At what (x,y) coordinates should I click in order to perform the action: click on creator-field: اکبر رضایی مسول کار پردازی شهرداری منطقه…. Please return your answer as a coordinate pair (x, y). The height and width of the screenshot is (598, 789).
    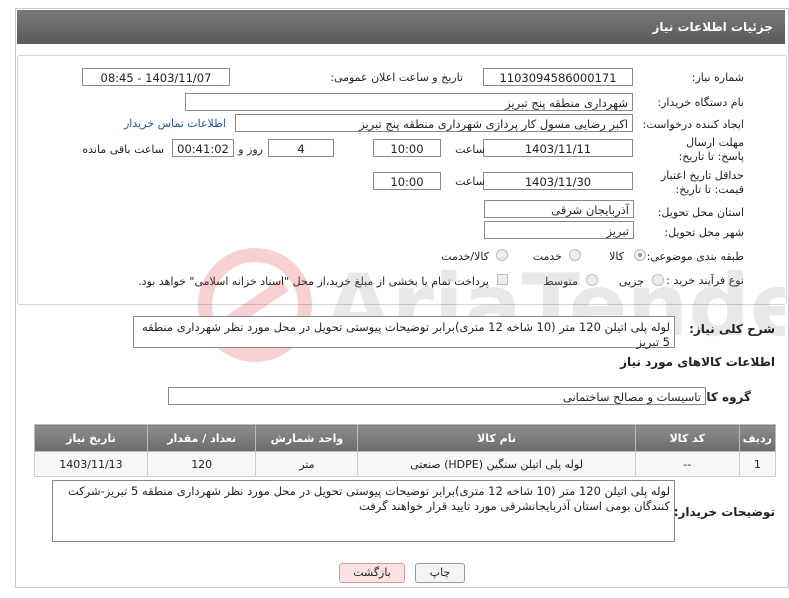
    Looking at the image, I should click on (434, 123).